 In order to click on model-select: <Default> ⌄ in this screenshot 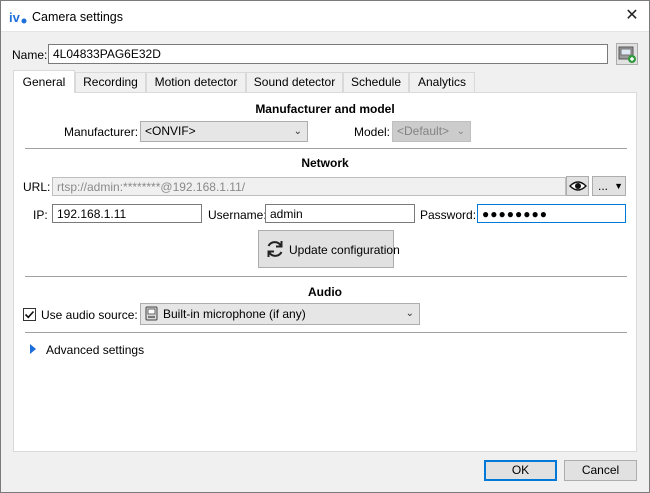, I will do `click(431, 131)`.